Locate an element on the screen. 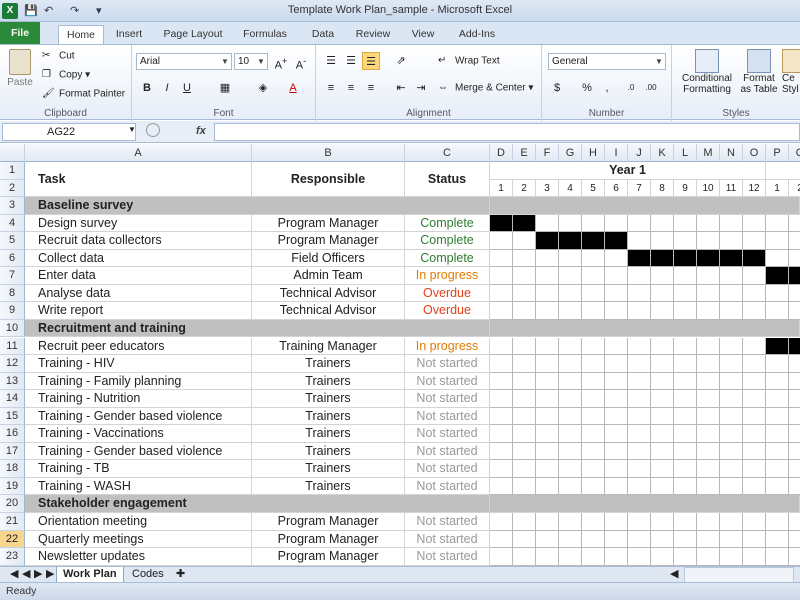 Image resolution: width=800 pixels, height=600 pixels. status-column-header: Status is located at coordinates (447, 180).